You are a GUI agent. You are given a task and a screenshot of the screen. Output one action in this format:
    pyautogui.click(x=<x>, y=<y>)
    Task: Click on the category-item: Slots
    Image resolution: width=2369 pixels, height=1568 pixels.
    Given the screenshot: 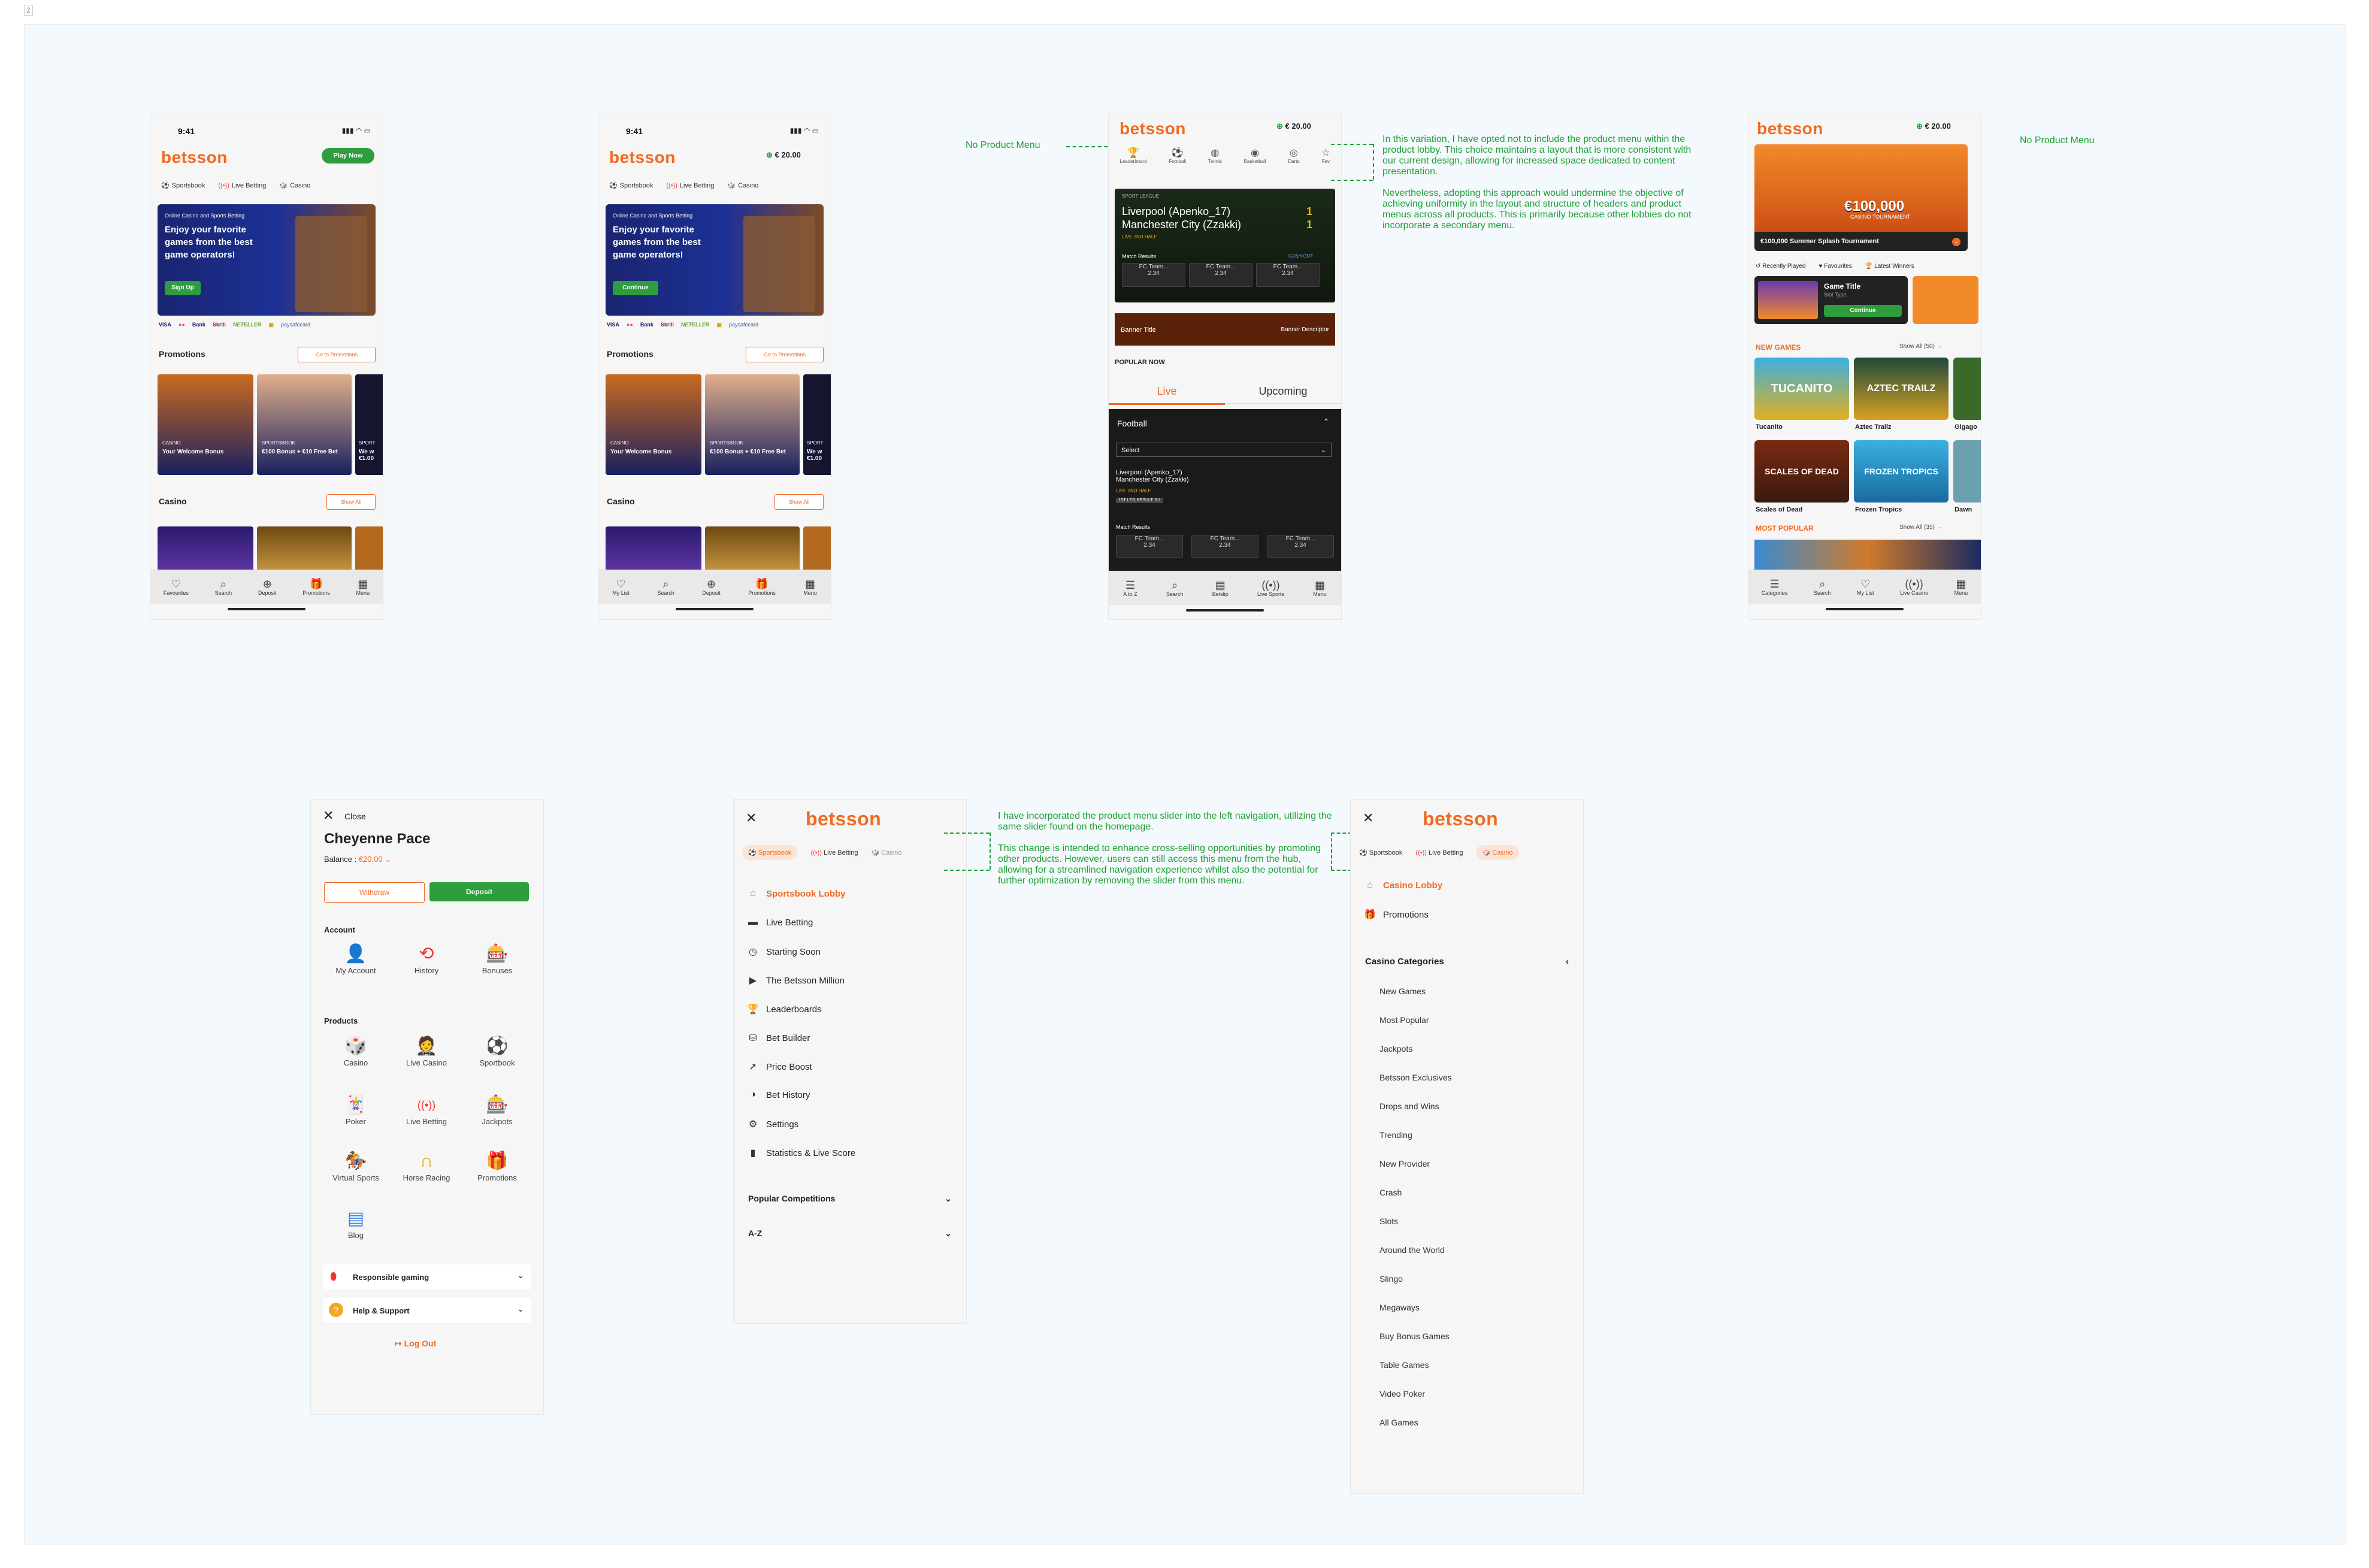 What is the action you would take?
    pyautogui.click(x=1388, y=1221)
    